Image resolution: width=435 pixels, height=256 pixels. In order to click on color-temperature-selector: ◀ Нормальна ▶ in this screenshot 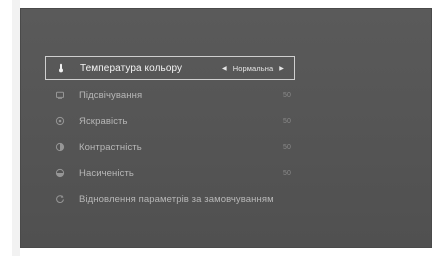, I will do `click(253, 68)`.